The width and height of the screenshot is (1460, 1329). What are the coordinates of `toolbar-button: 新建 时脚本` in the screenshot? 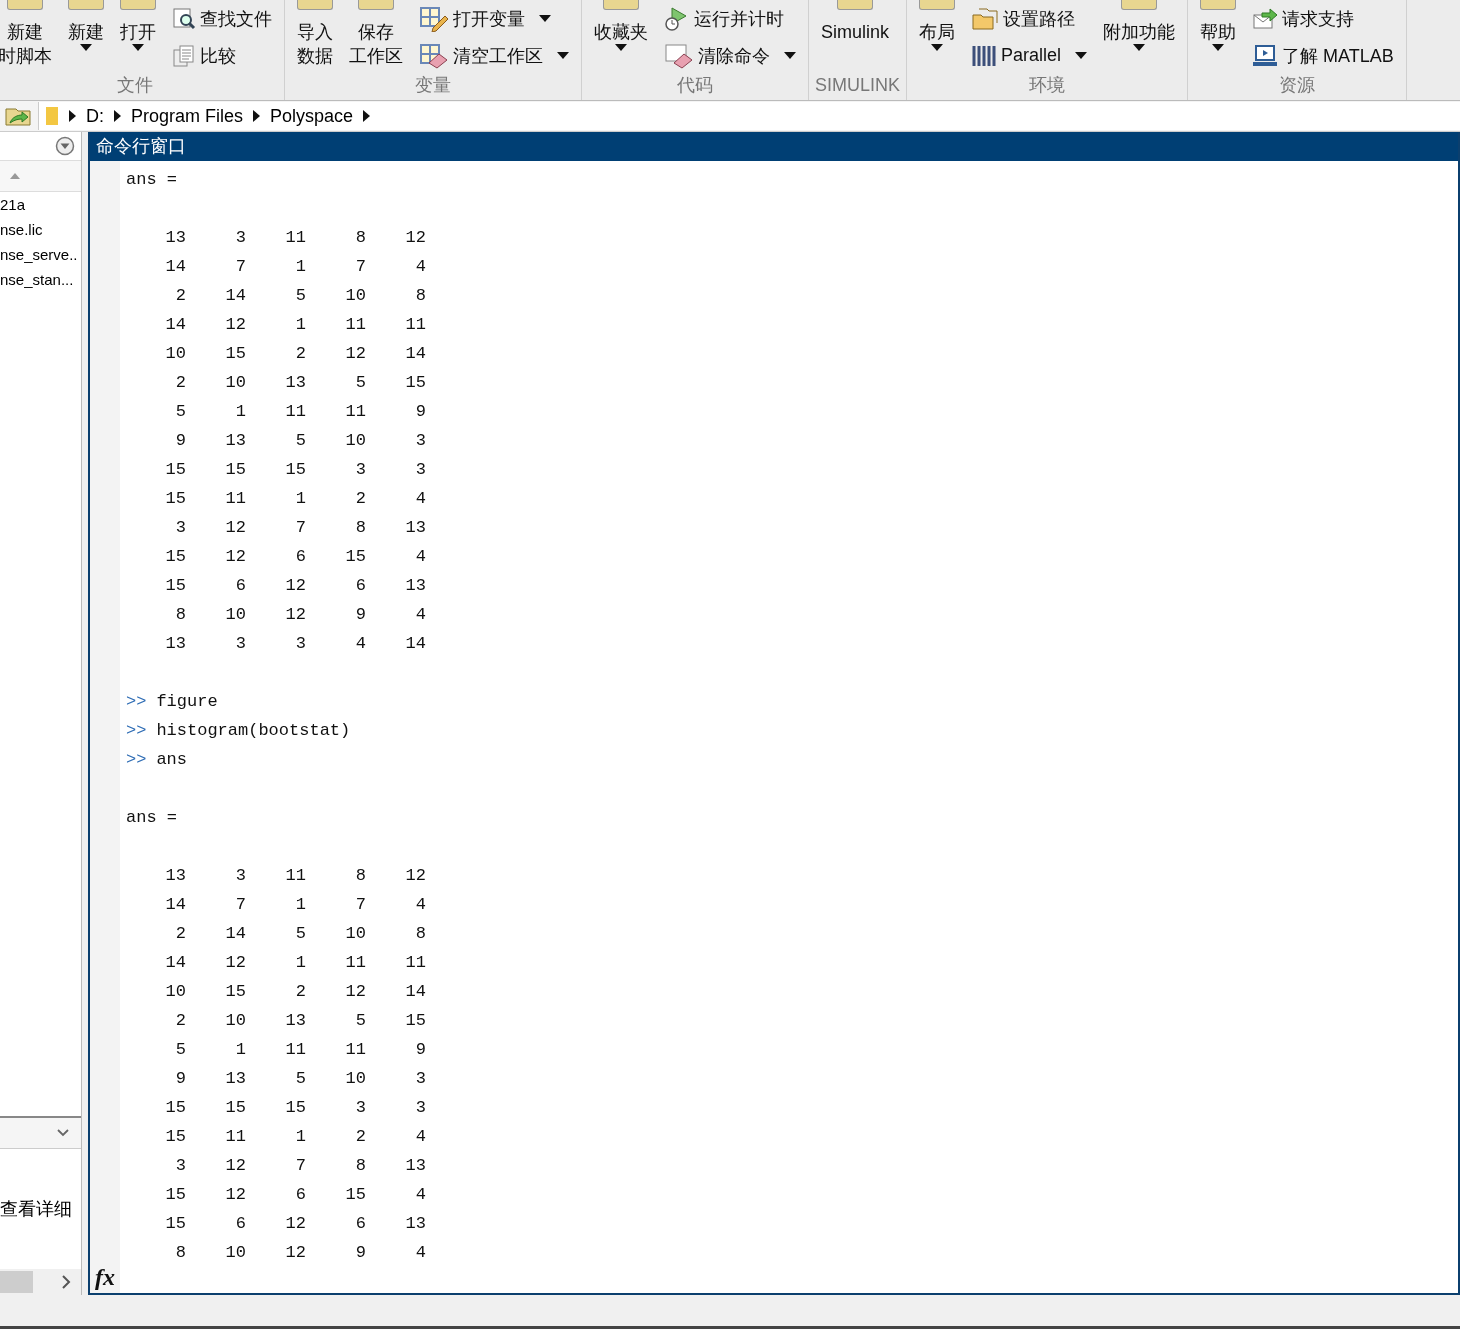 It's located at (29, 37).